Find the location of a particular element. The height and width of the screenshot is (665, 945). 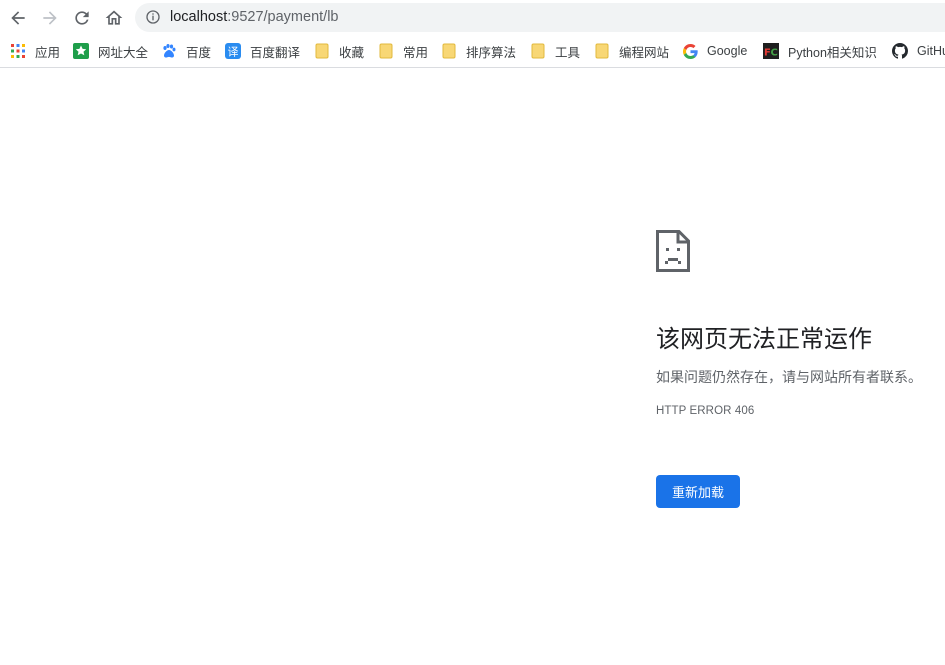

translate-icon: 译 is located at coordinates (233, 51).